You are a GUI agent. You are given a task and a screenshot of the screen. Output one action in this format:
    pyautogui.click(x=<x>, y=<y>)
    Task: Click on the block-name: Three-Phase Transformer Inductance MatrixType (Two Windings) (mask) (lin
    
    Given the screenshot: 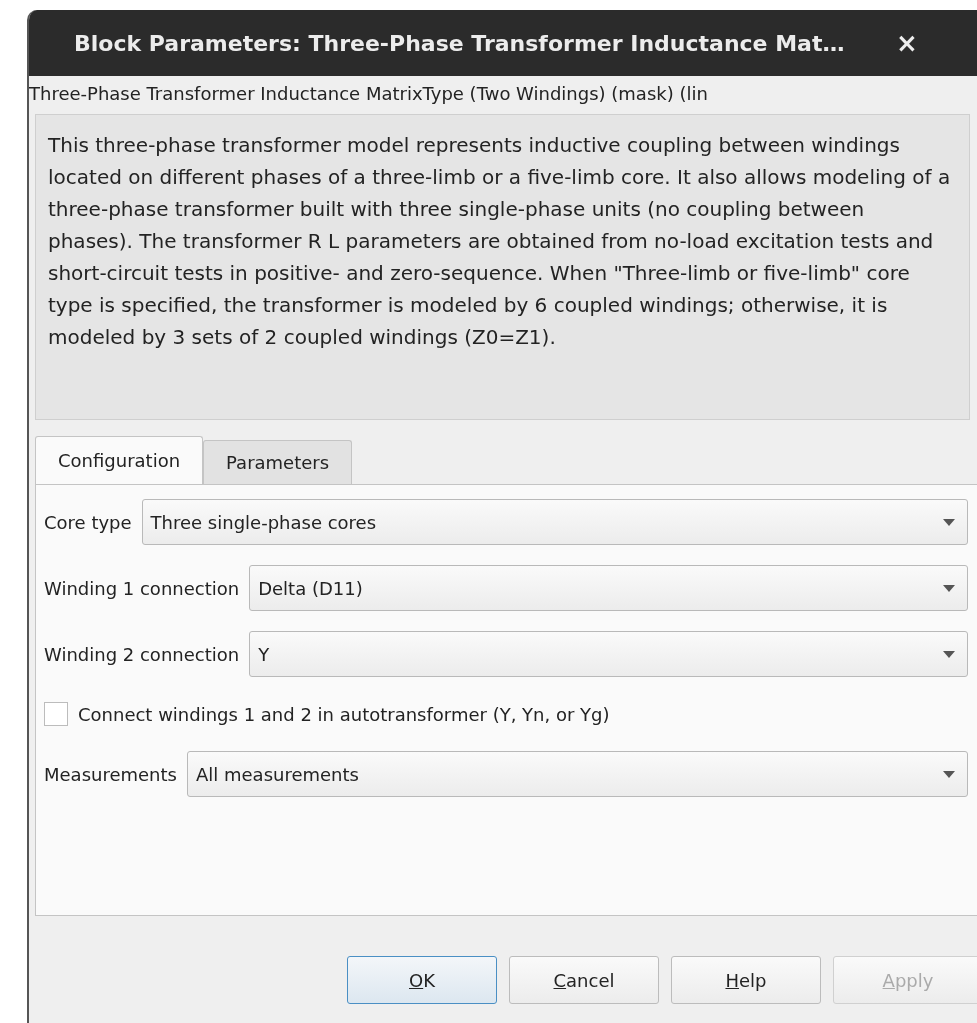 What is the action you would take?
    pyautogui.click(x=369, y=94)
    